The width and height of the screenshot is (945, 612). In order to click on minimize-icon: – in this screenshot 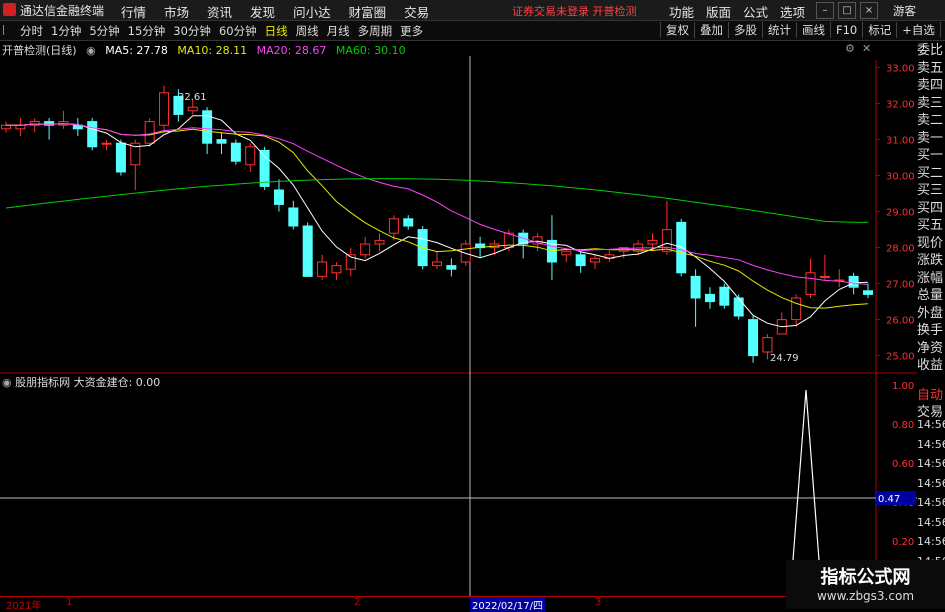, I will do `click(825, 10)`.